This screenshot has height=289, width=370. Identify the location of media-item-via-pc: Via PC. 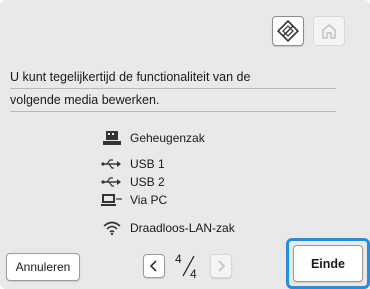
(133, 200).